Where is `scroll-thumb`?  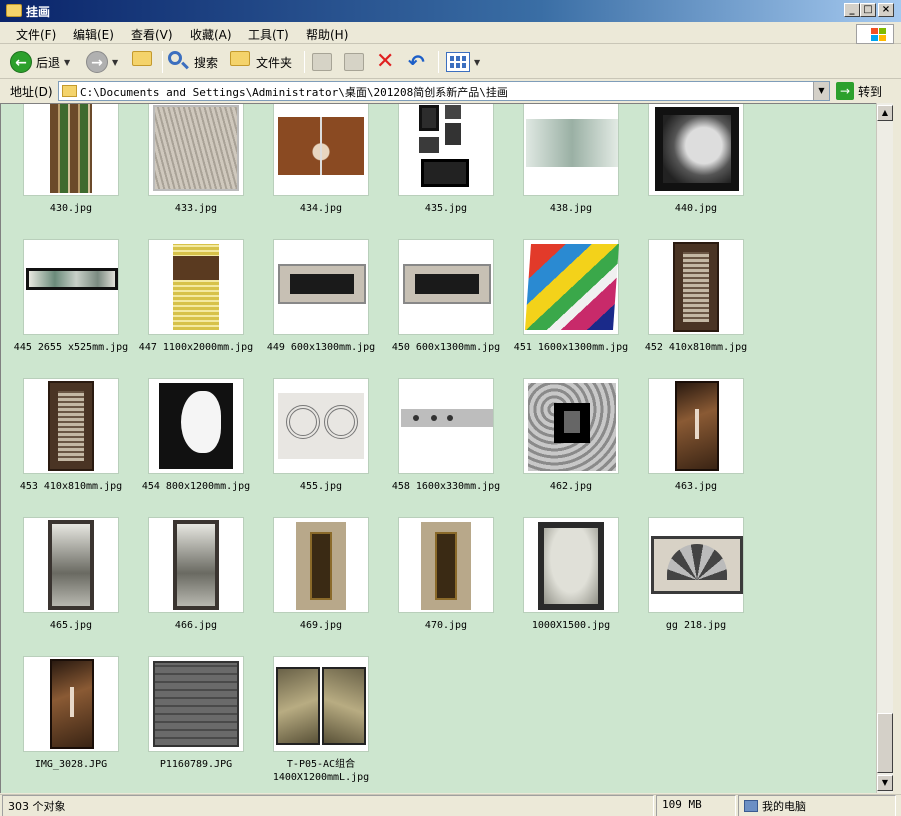 scroll-thumb is located at coordinates (885, 743).